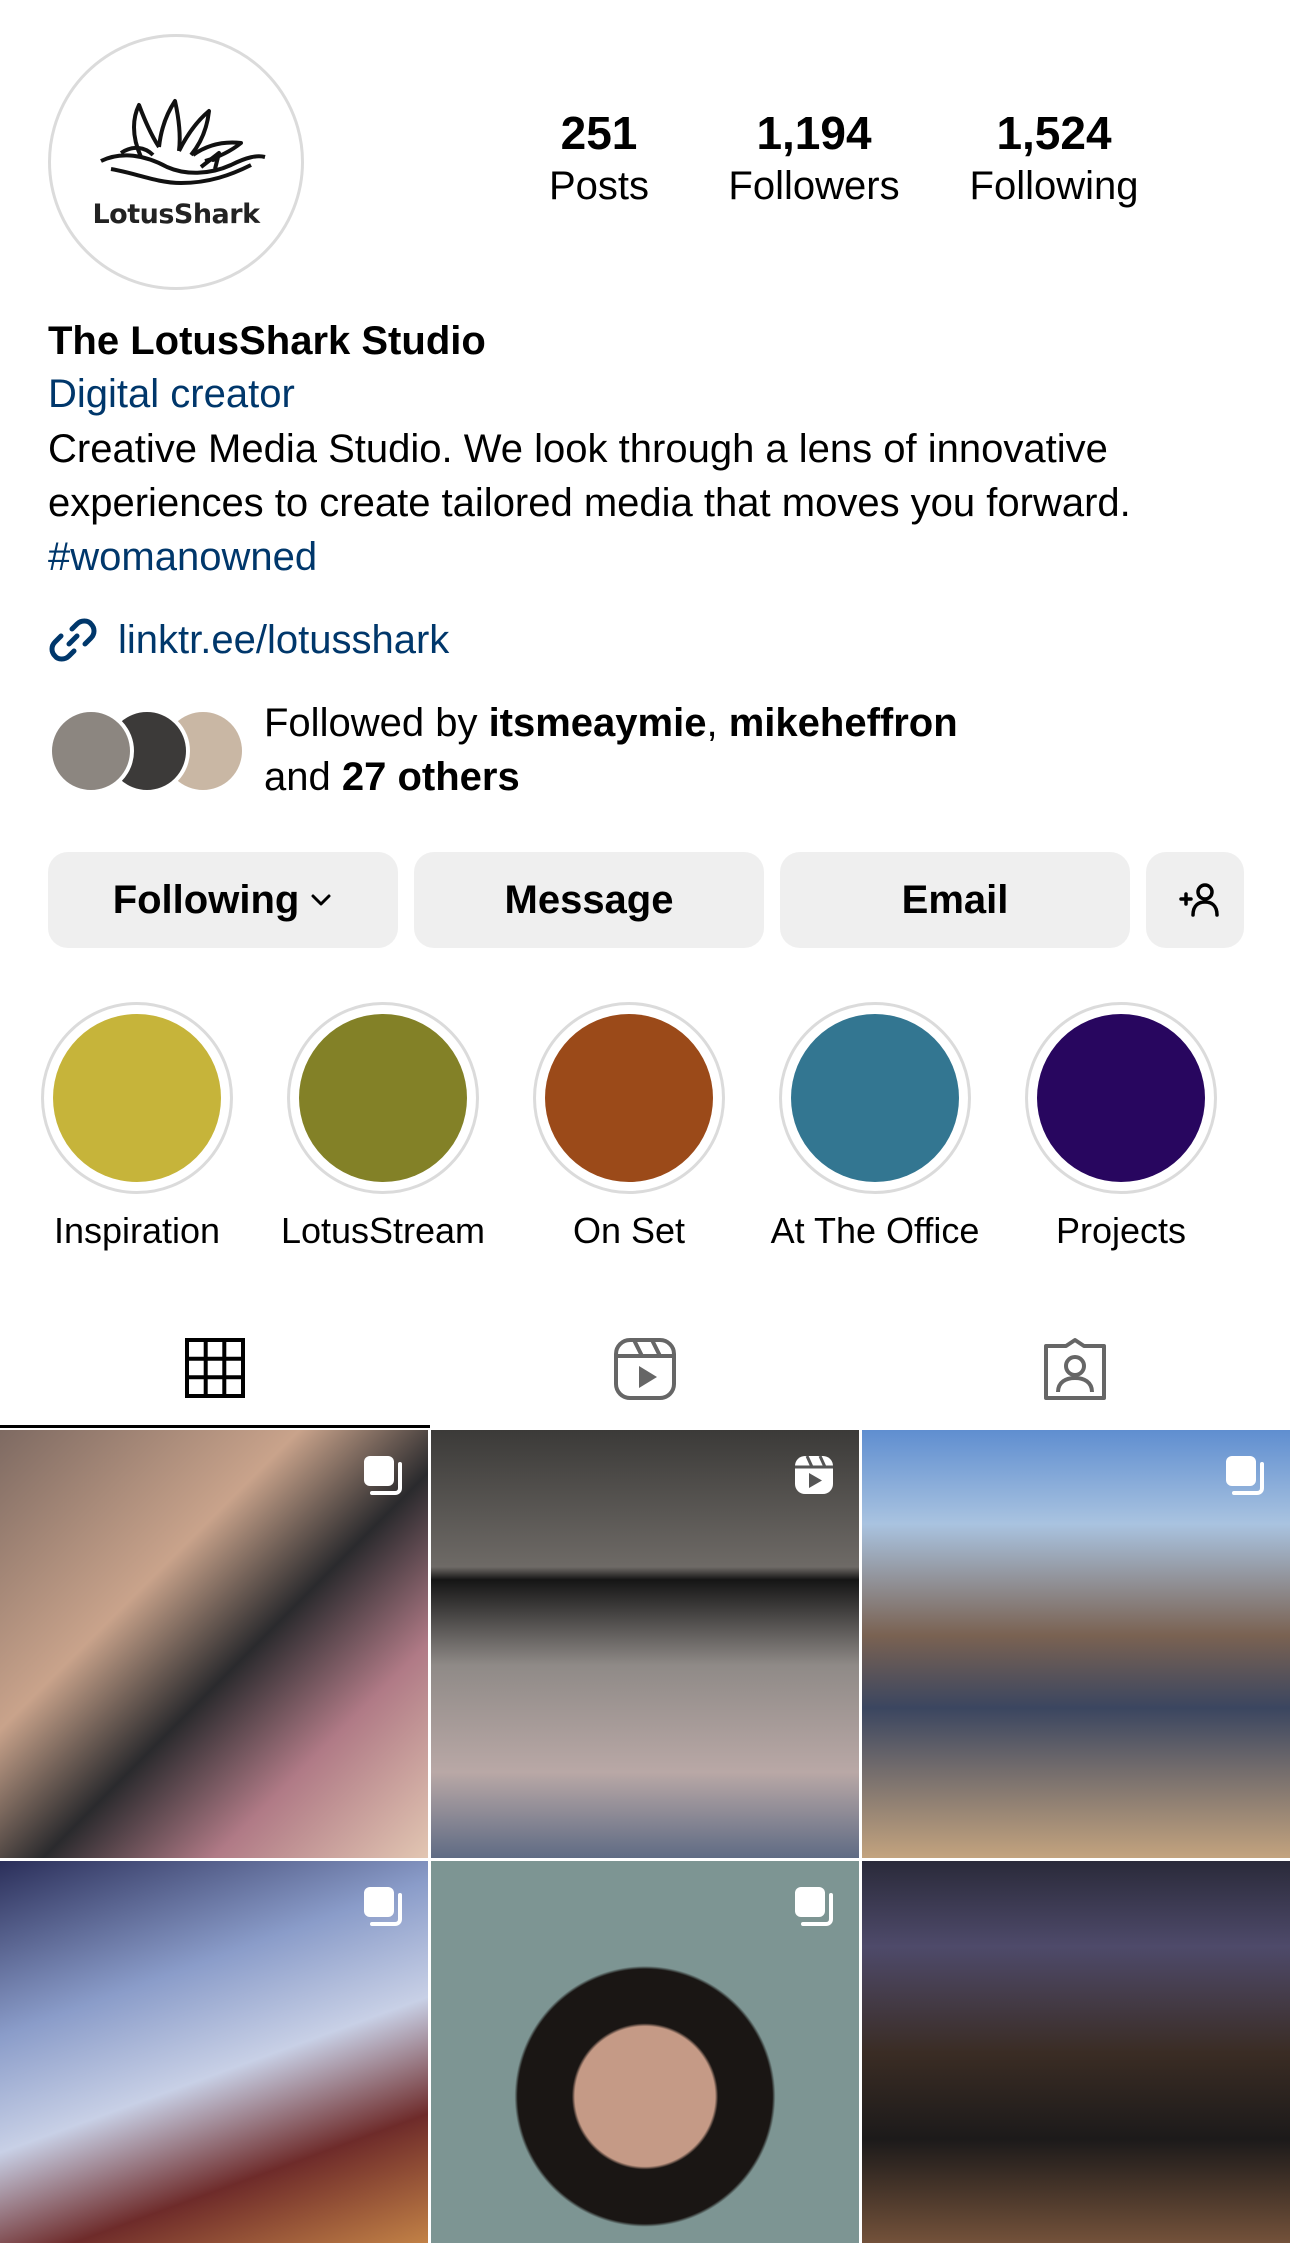 The height and width of the screenshot is (2243, 1290). What do you see at coordinates (1054, 186) in the screenshot?
I see `following-label: Following` at bounding box center [1054, 186].